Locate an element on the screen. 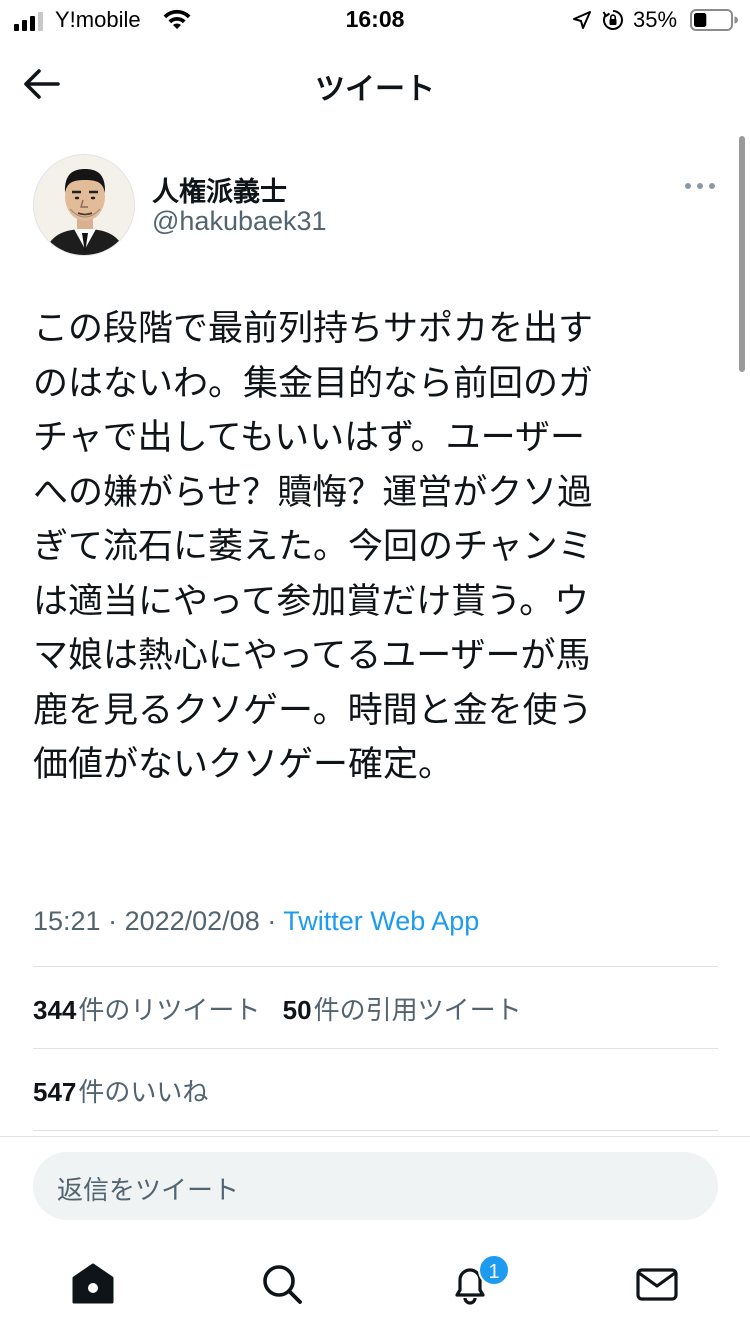  tweet-date: 2022/02/08 is located at coordinates (192, 921).